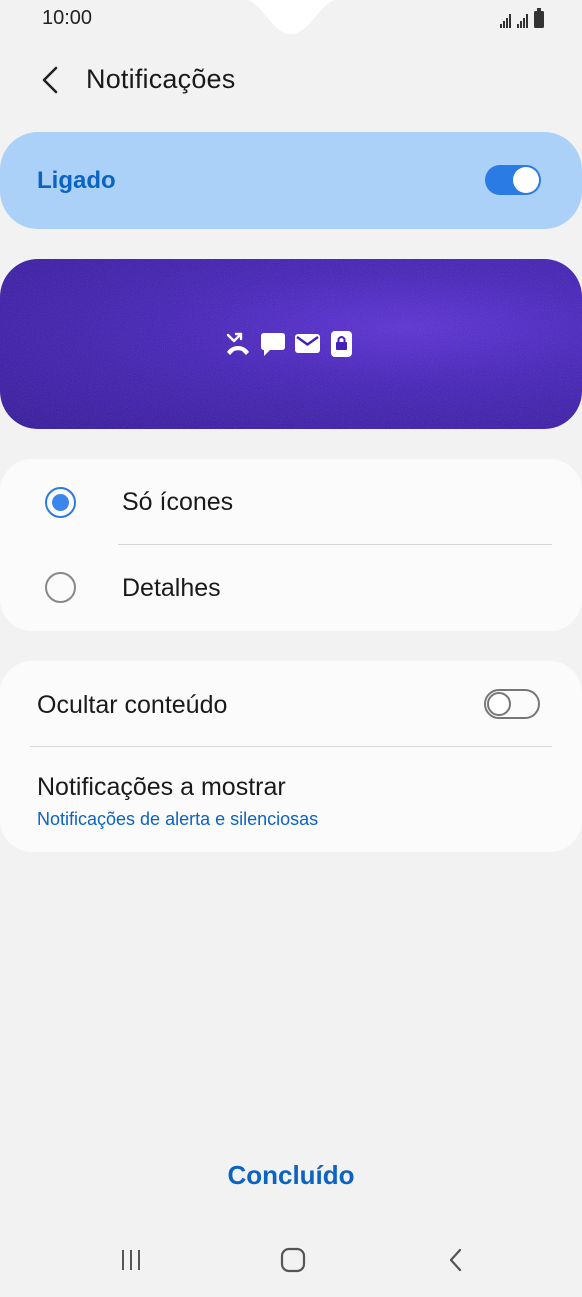 The image size is (582, 1297). I want to click on hide-content-row: Ocultar conteúdo, so click(291, 703).